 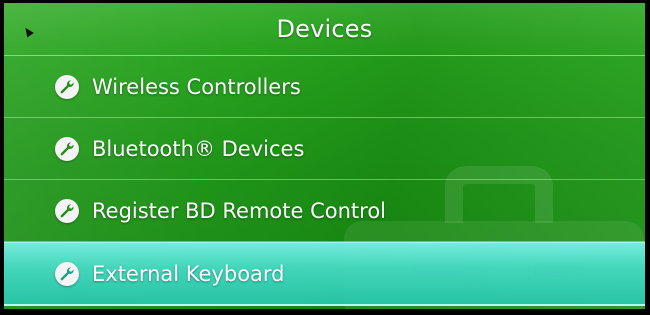 What do you see at coordinates (198, 148) in the screenshot?
I see `menu-item-label: Bluetooth® Devices` at bounding box center [198, 148].